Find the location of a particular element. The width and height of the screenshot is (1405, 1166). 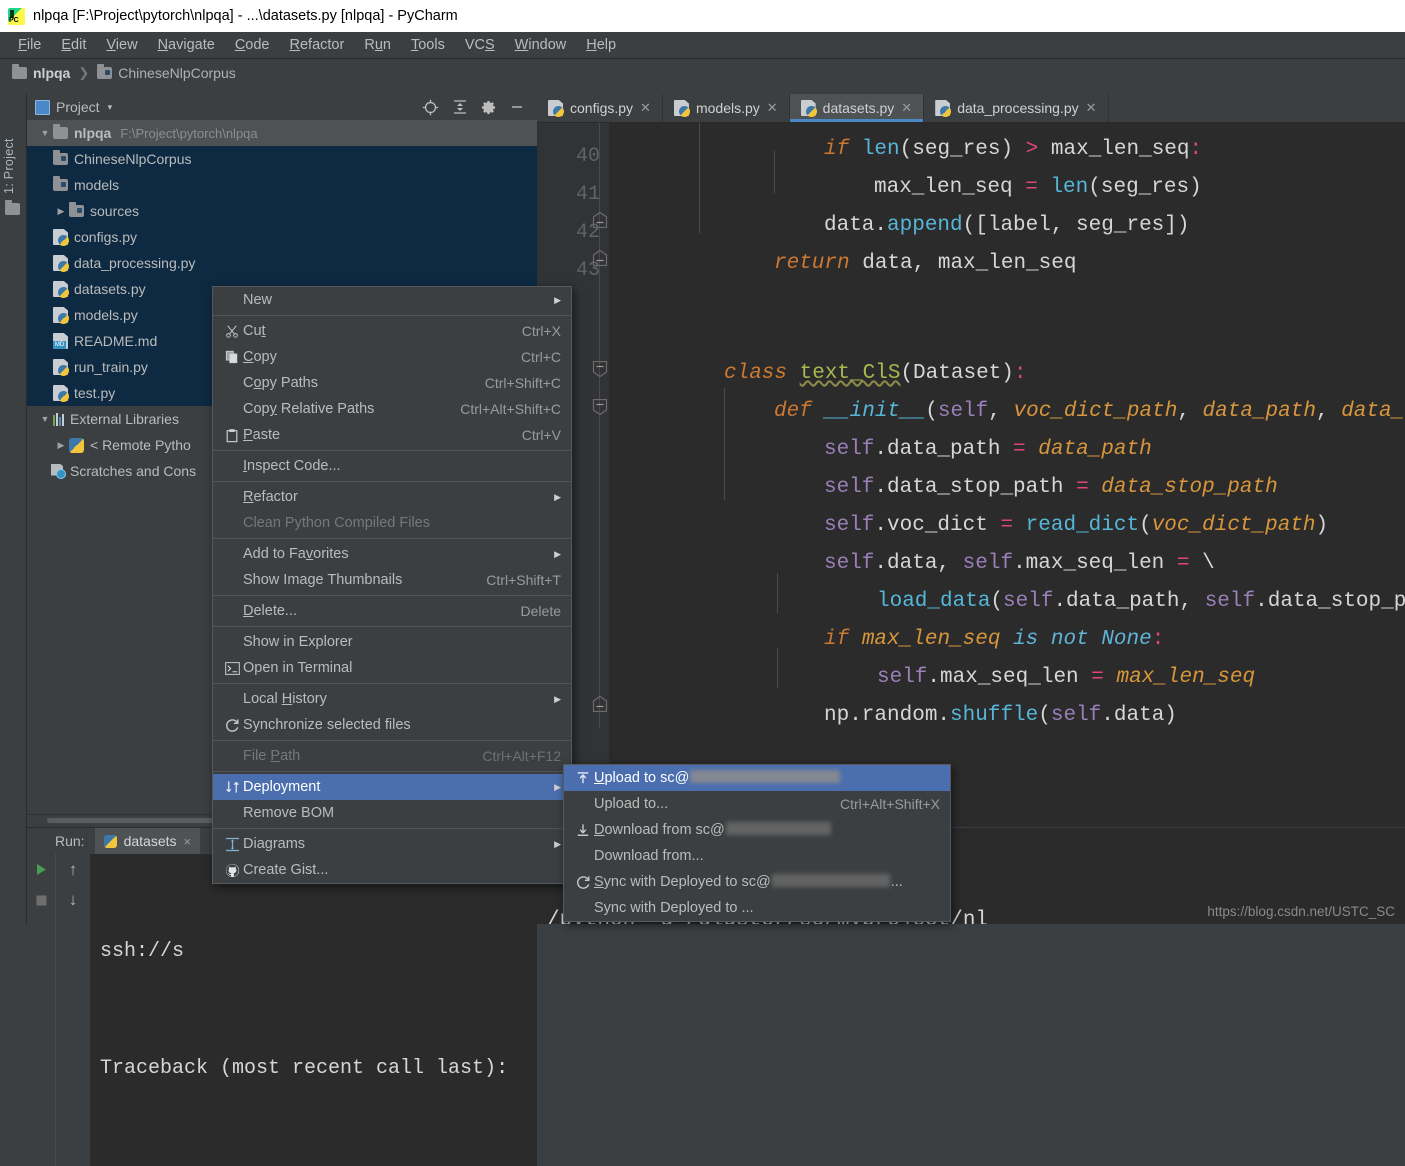

menu-refactor: Refactor is located at coordinates (317, 45).